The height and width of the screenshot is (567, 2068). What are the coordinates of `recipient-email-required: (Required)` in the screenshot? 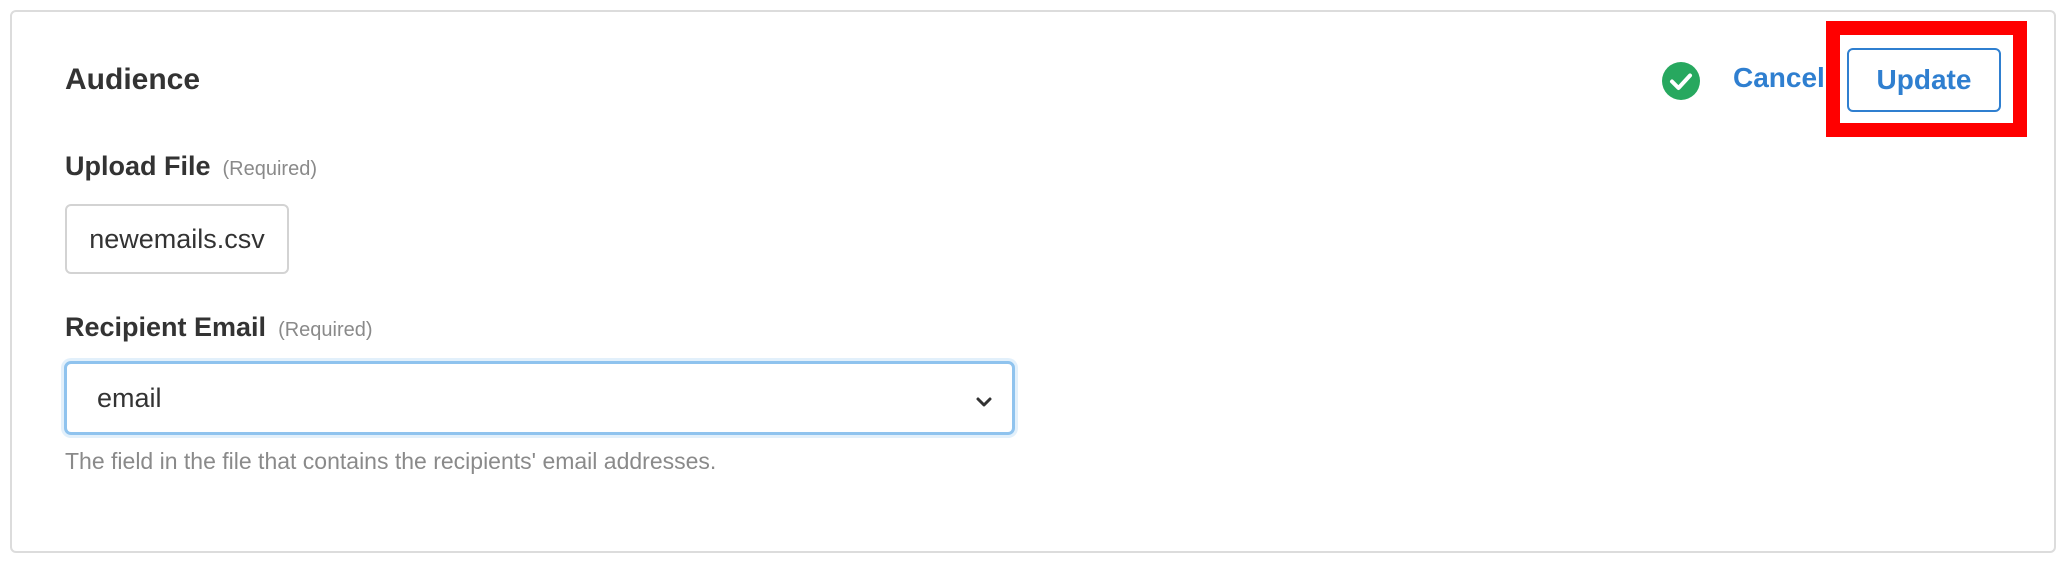 It's located at (325, 330).